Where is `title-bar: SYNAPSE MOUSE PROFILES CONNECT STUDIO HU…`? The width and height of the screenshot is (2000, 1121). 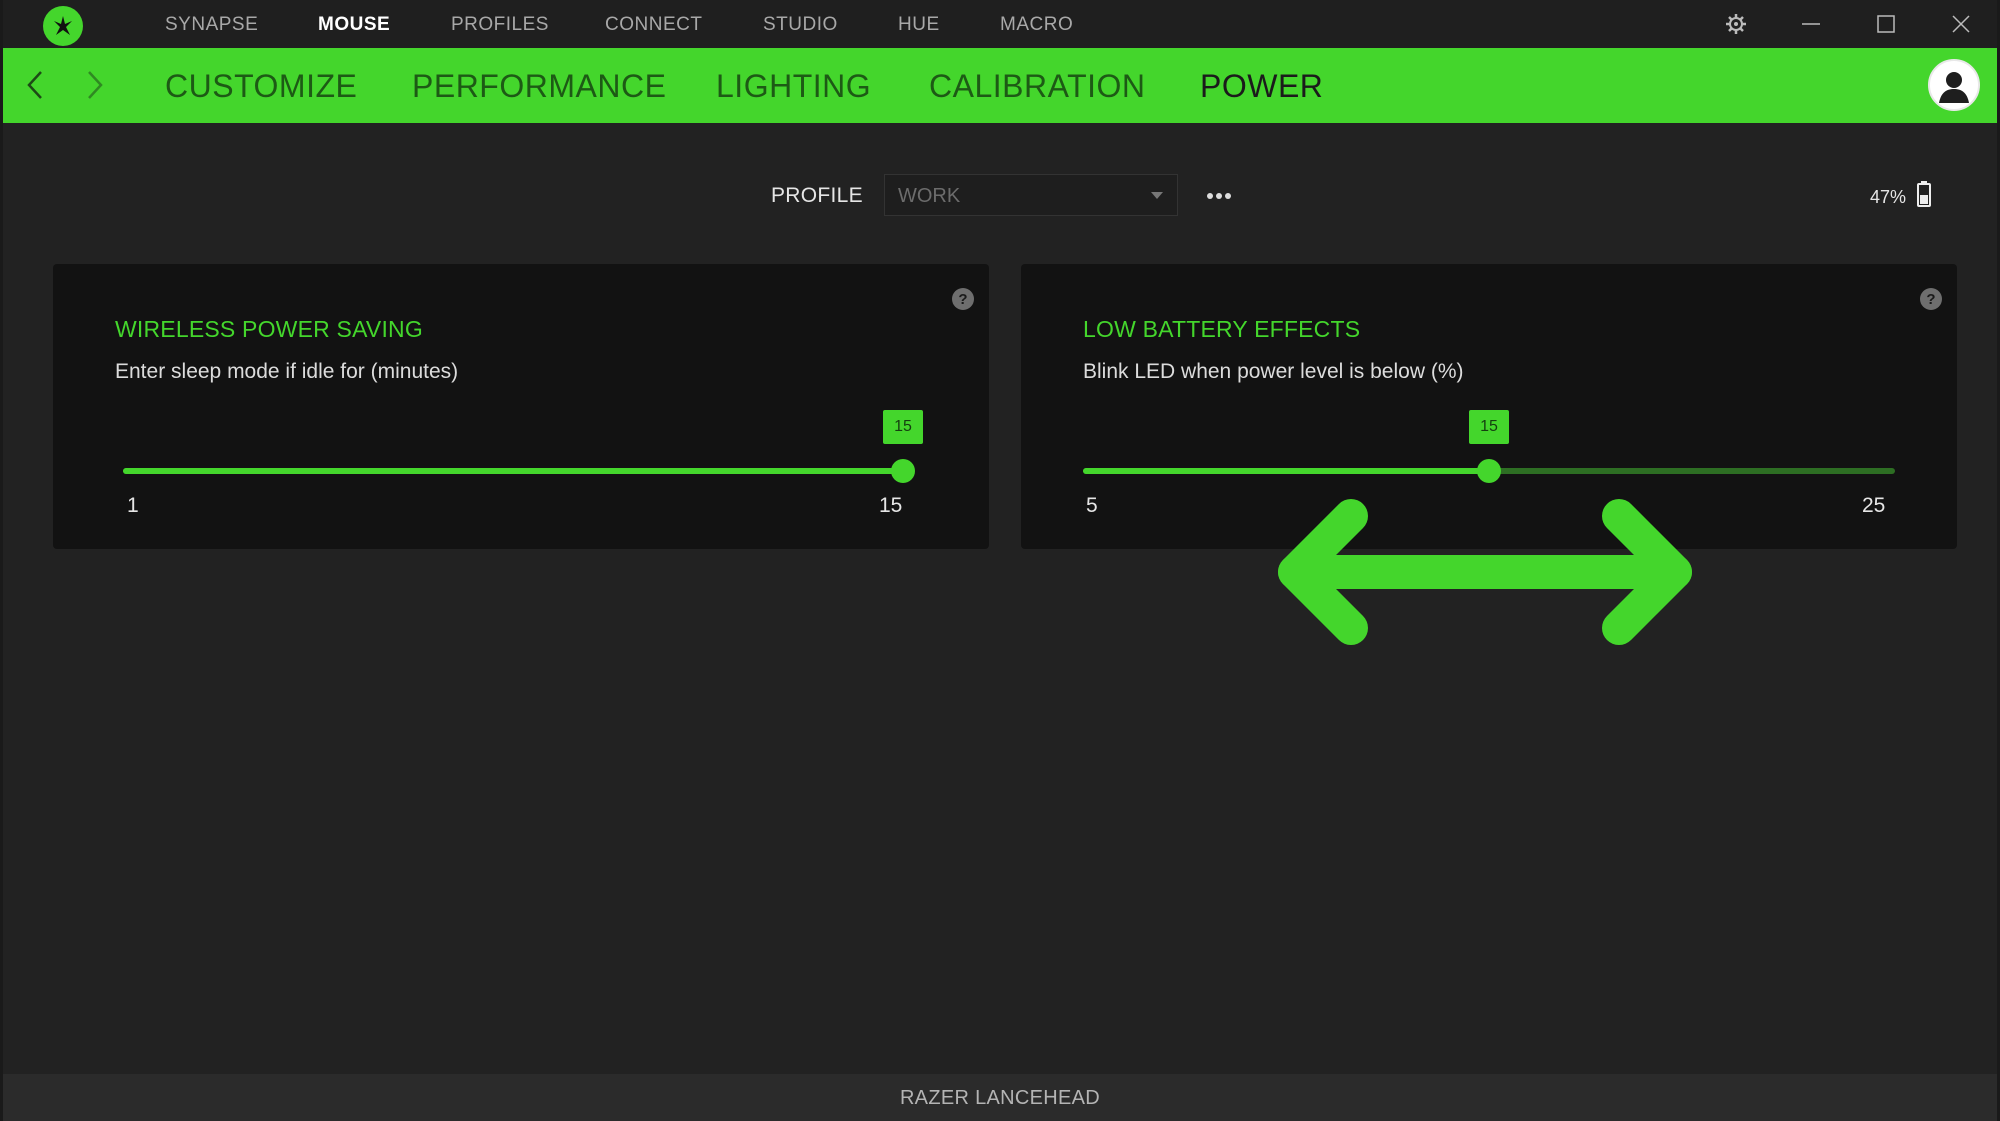
title-bar: SYNAPSE MOUSE PROFILES CONNECT STUDIO HU… is located at coordinates (1000, 24).